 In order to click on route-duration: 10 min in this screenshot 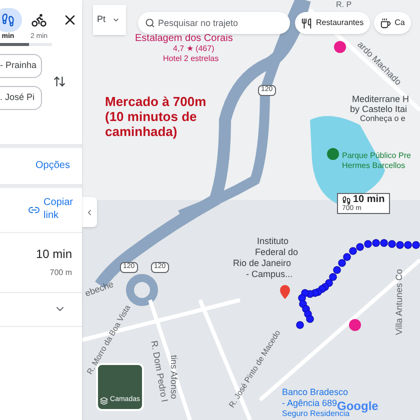, I will do `click(54, 254)`.